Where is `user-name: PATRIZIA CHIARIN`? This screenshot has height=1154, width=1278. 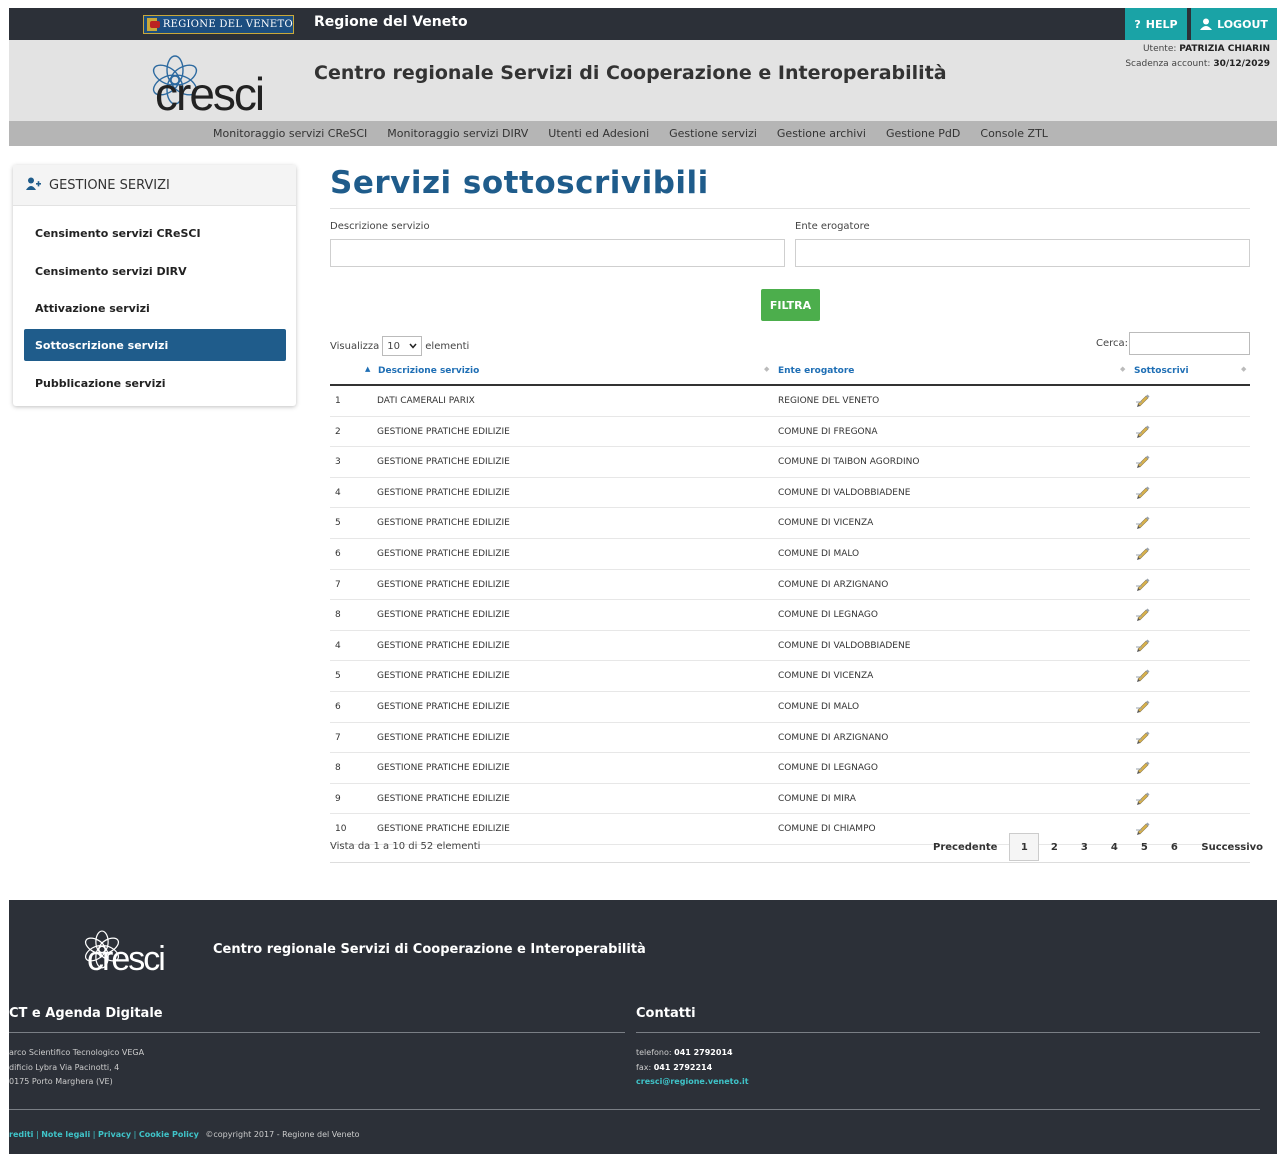 user-name: PATRIZIA CHIARIN is located at coordinates (1224, 49).